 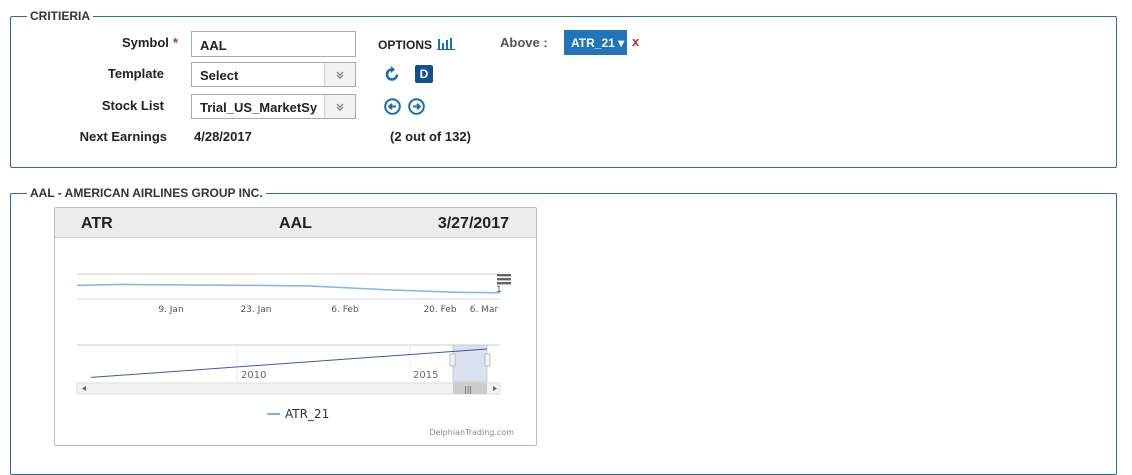 I want to click on next-arrow-icon, so click(x=416, y=108).